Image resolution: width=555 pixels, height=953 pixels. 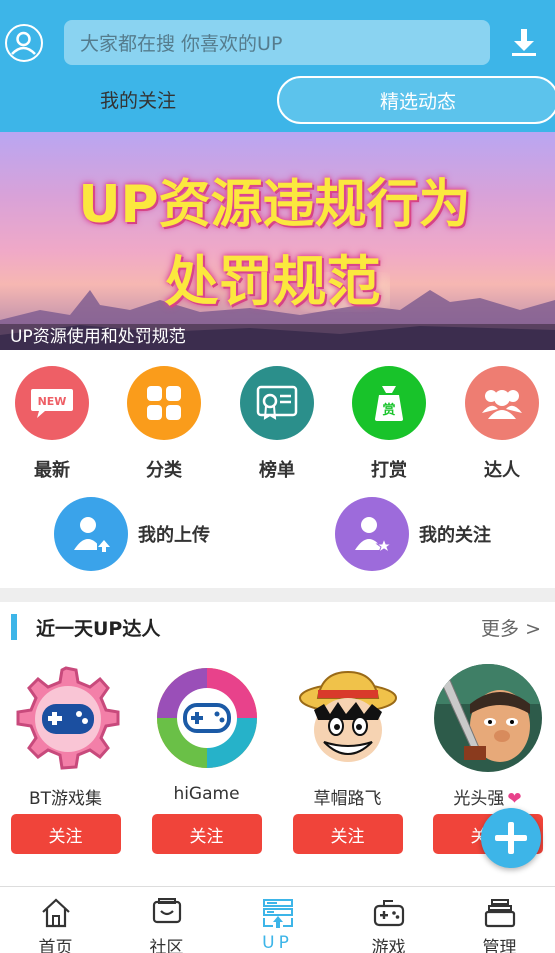 I want to click on category-label: 榜单, so click(x=277, y=470).